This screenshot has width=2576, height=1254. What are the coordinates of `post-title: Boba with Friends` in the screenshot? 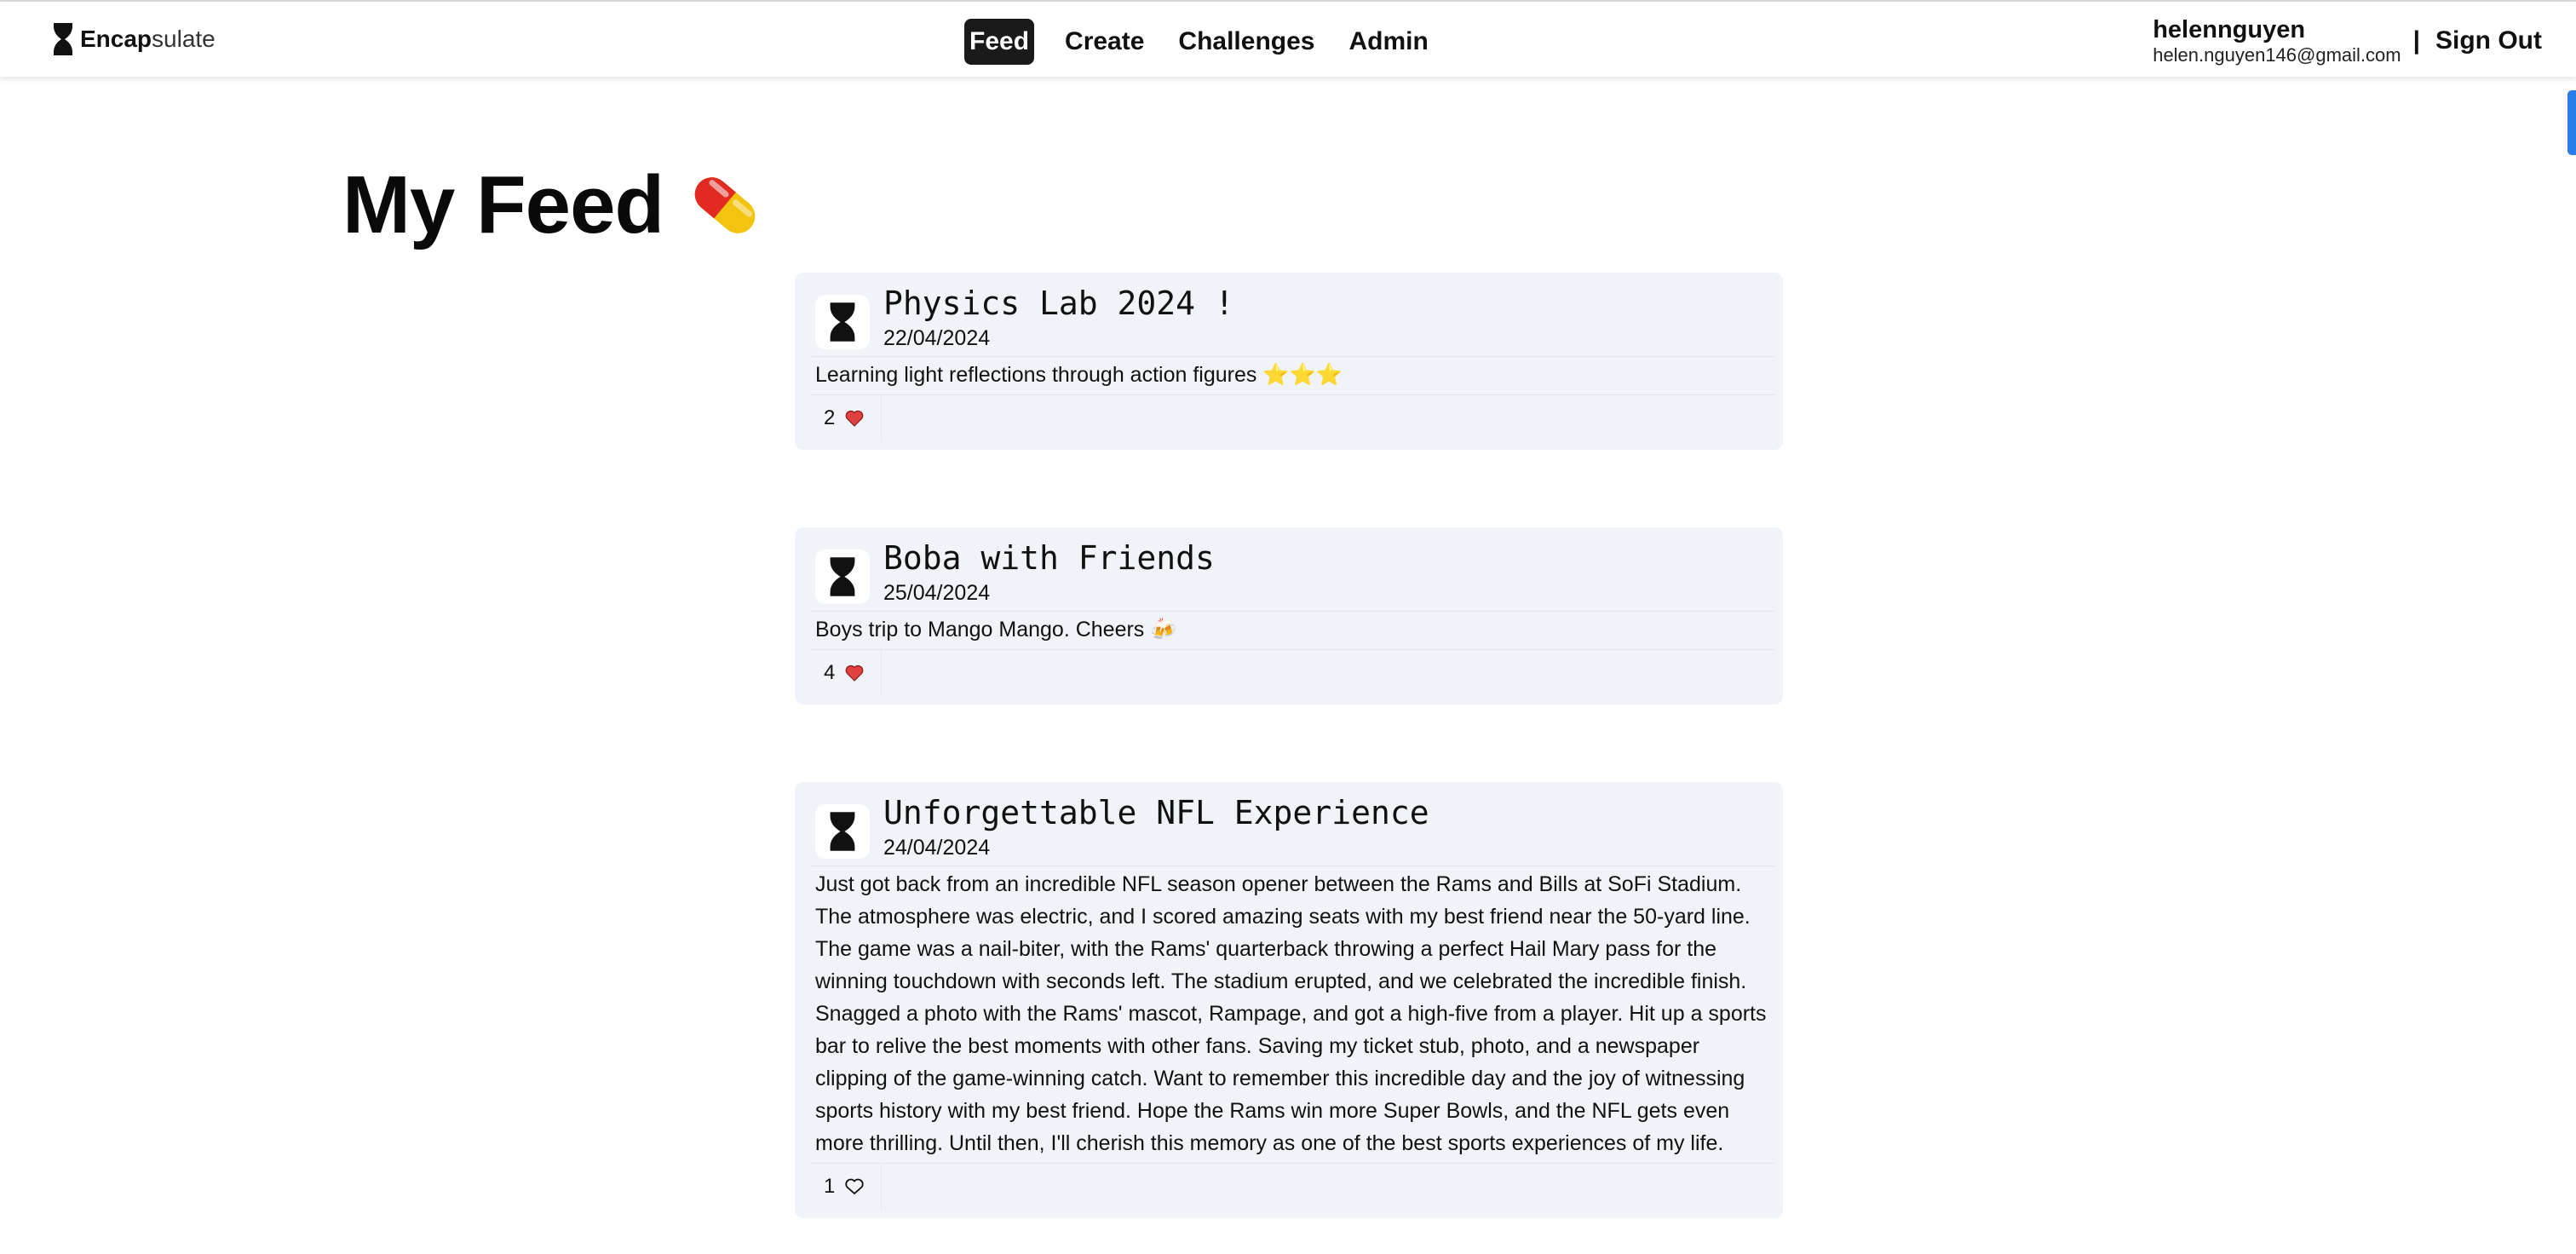 It's located at (1049, 558).